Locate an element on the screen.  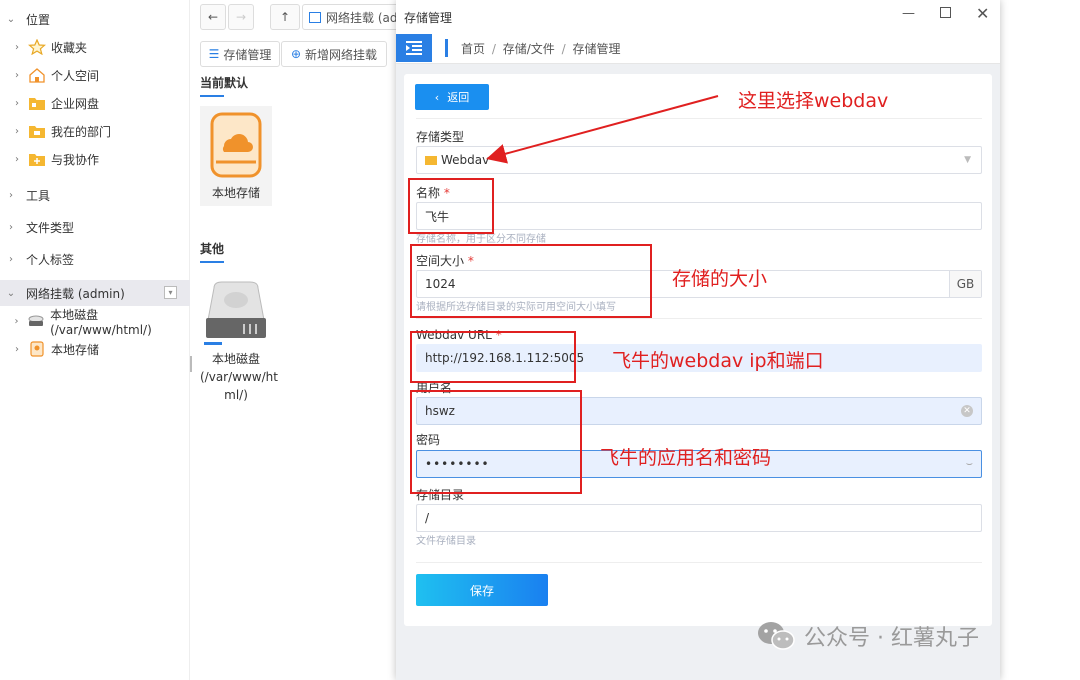
watermark-text: 公众号 · 红薯丸子 is located at coordinates (891, 638).